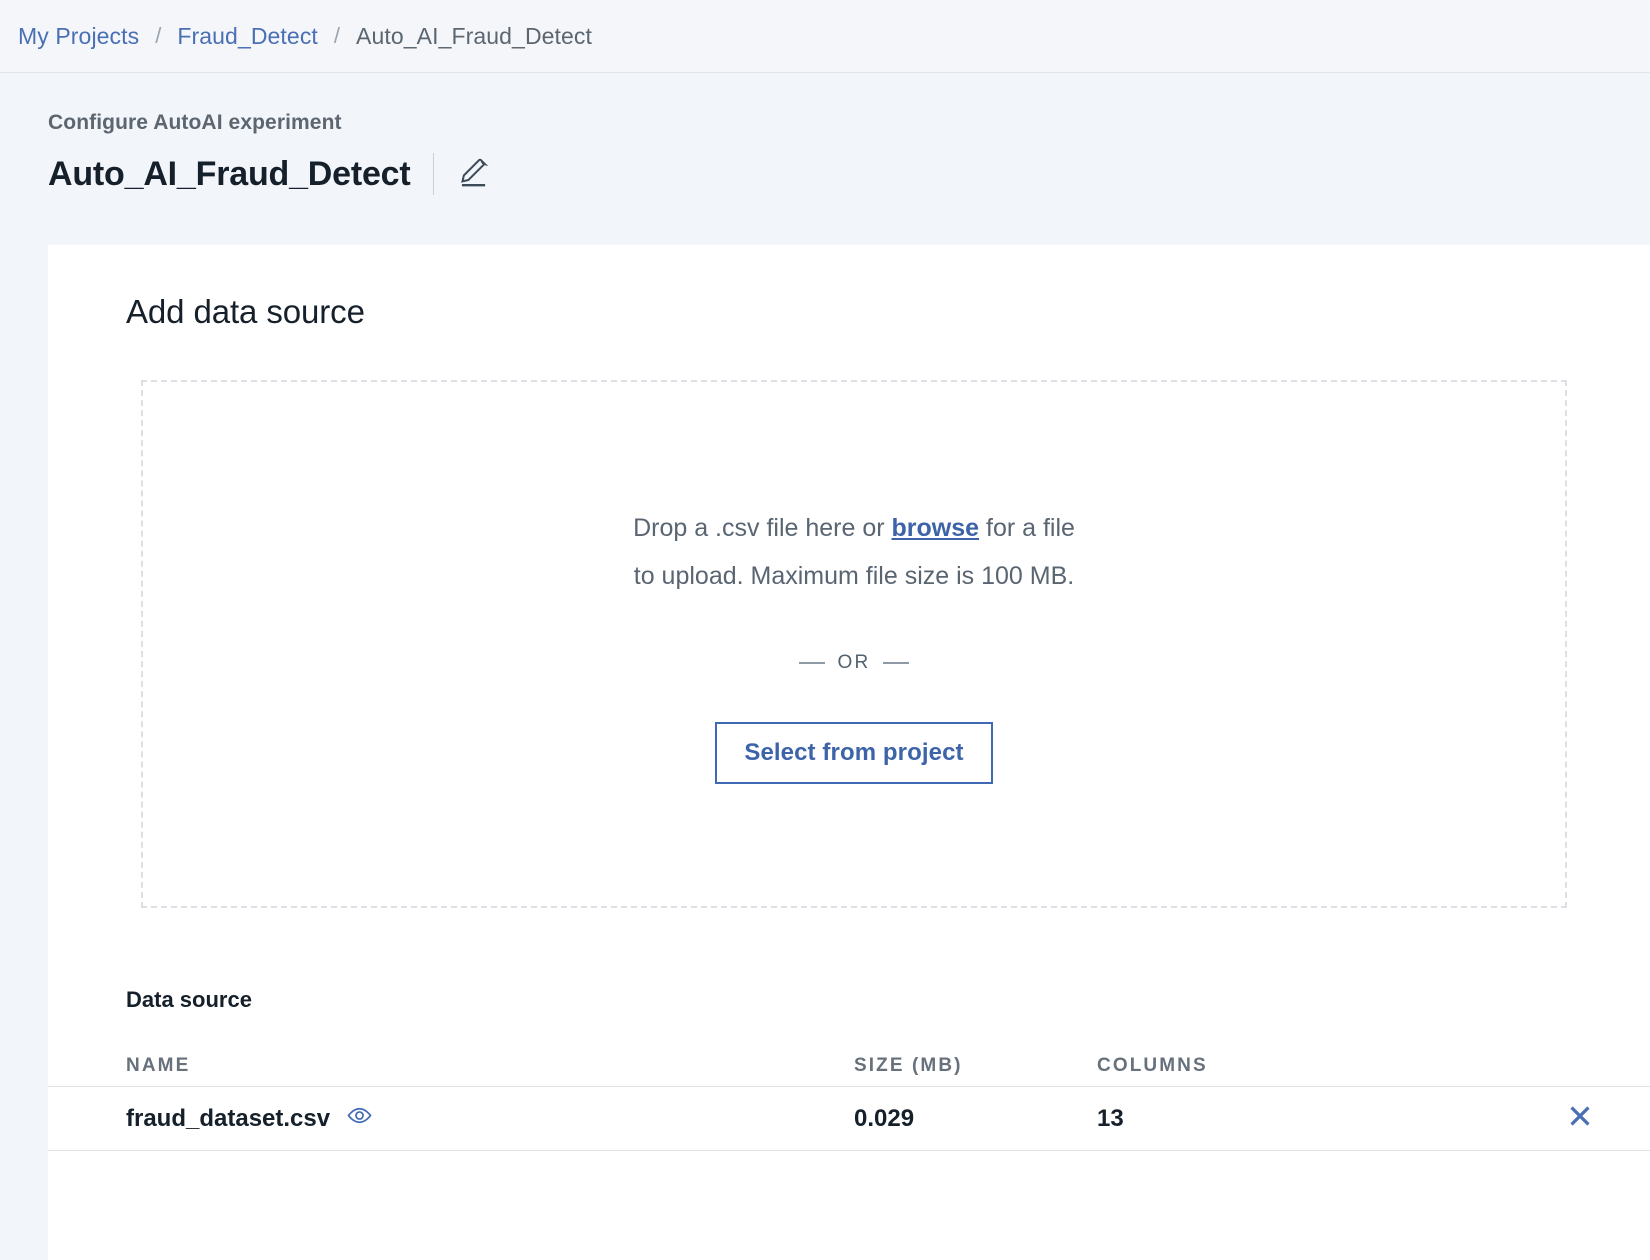  What do you see at coordinates (189, 999) in the screenshot?
I see `data-source-heading: Data source` at bounding box center [189, 999].